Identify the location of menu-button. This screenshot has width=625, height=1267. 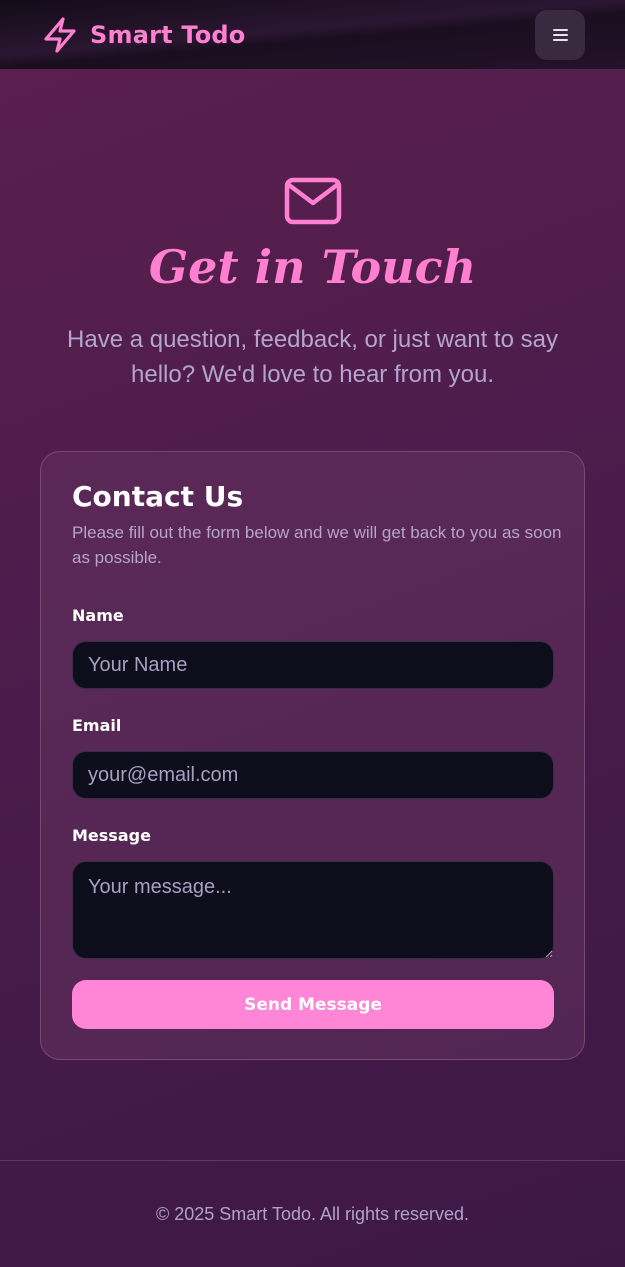
(560, 35).